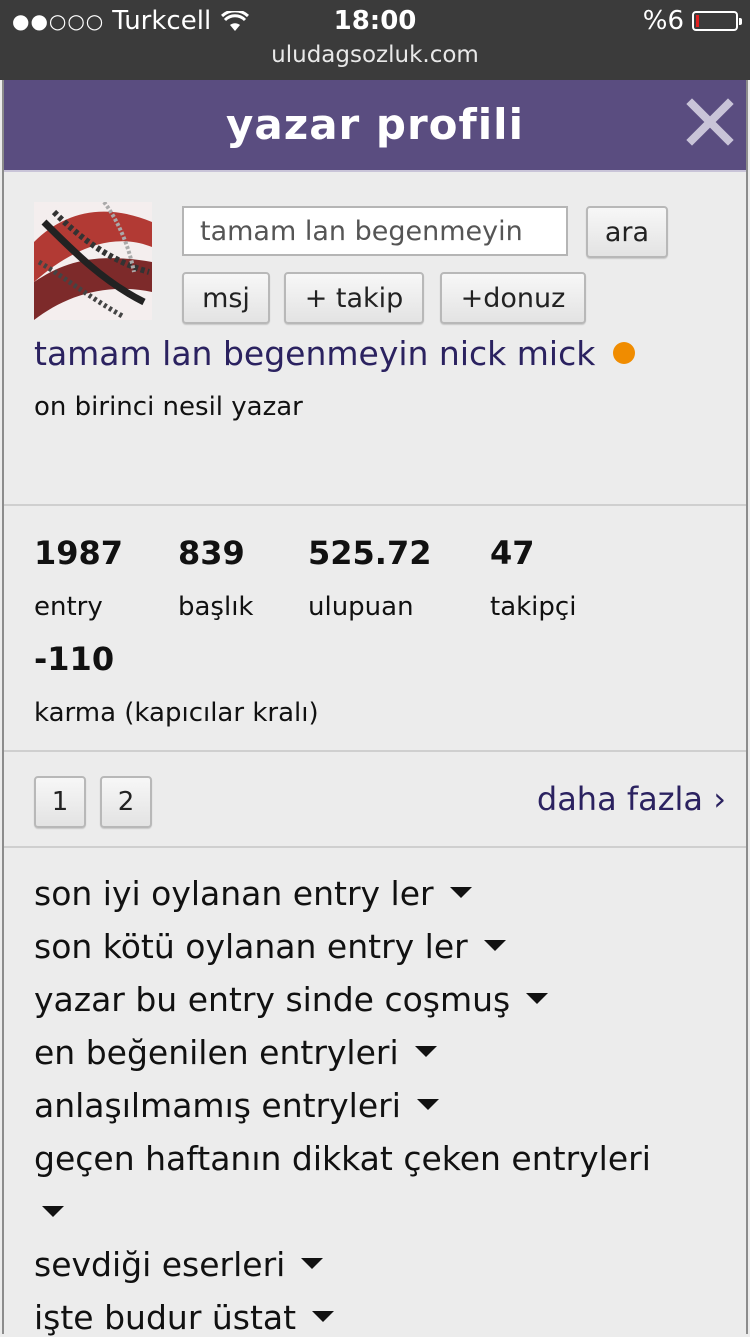 The image size is (750, 1337). I want to click on menu-item-best-rated: son iyi oylanan entry ler, so click(253, 893).